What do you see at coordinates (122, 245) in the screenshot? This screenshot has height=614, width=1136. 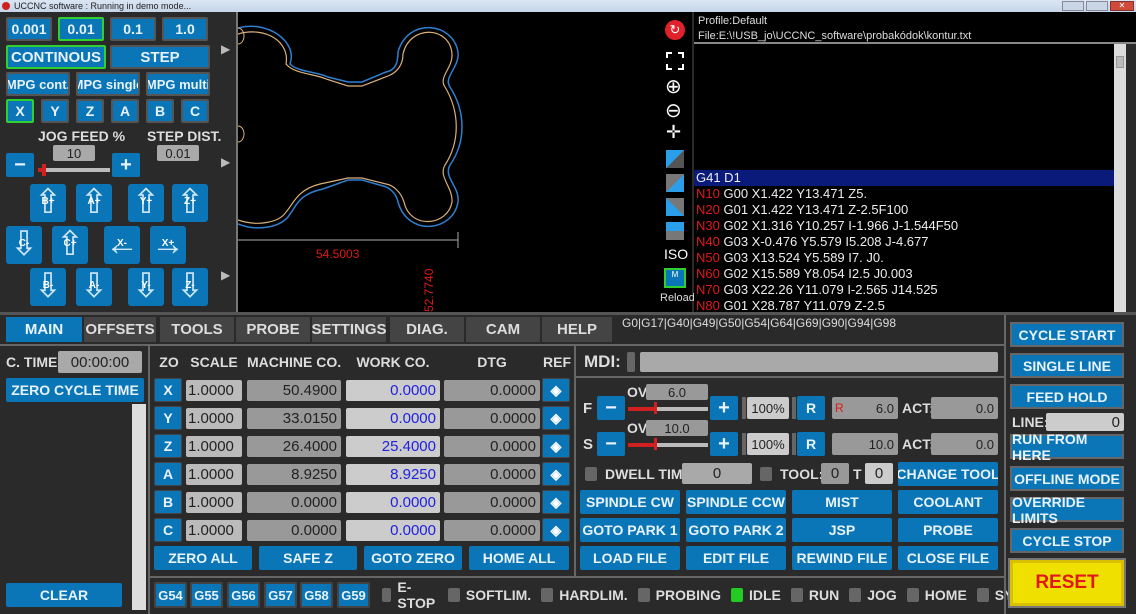 I see `jog-x-minus-button: ← X-` at bounding box center [122, 245].